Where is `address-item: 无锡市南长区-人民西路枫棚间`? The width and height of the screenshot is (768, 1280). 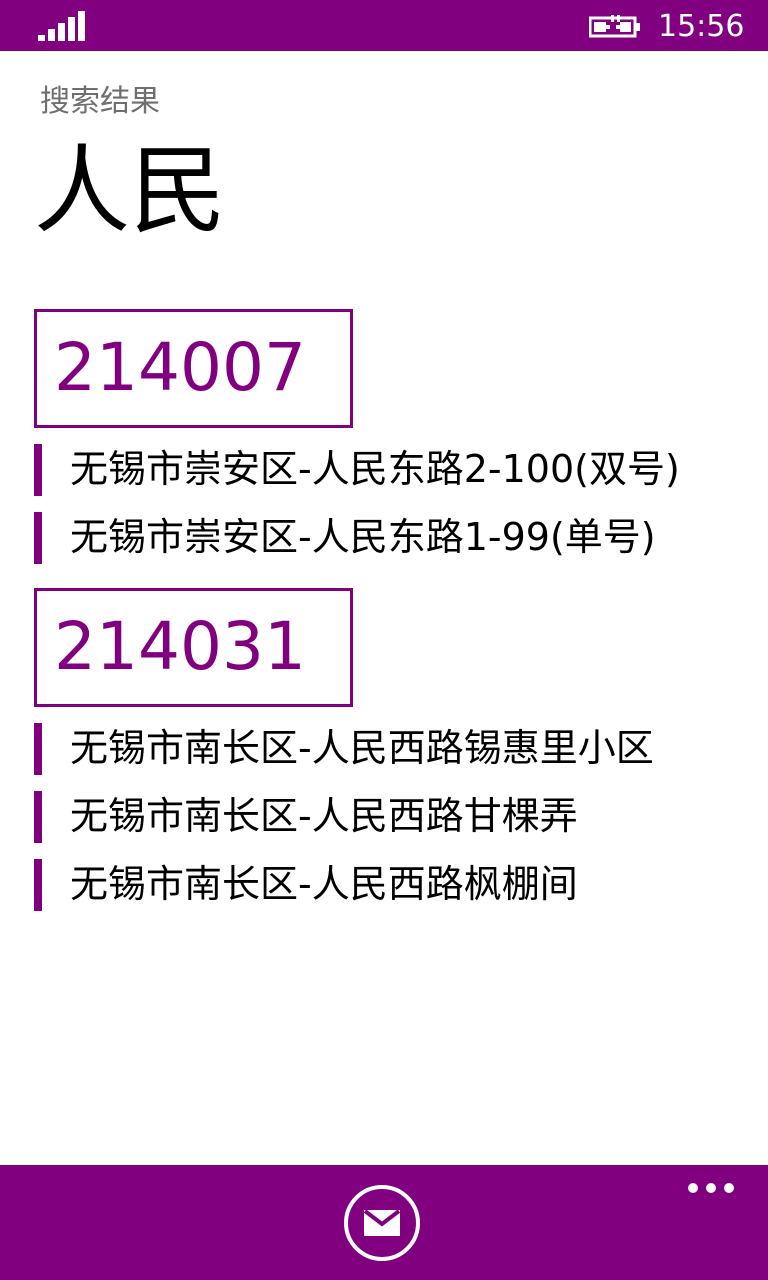 address-item: 无锡市南长区-人民西路枫棚间 is located at coordinates (362, 885).